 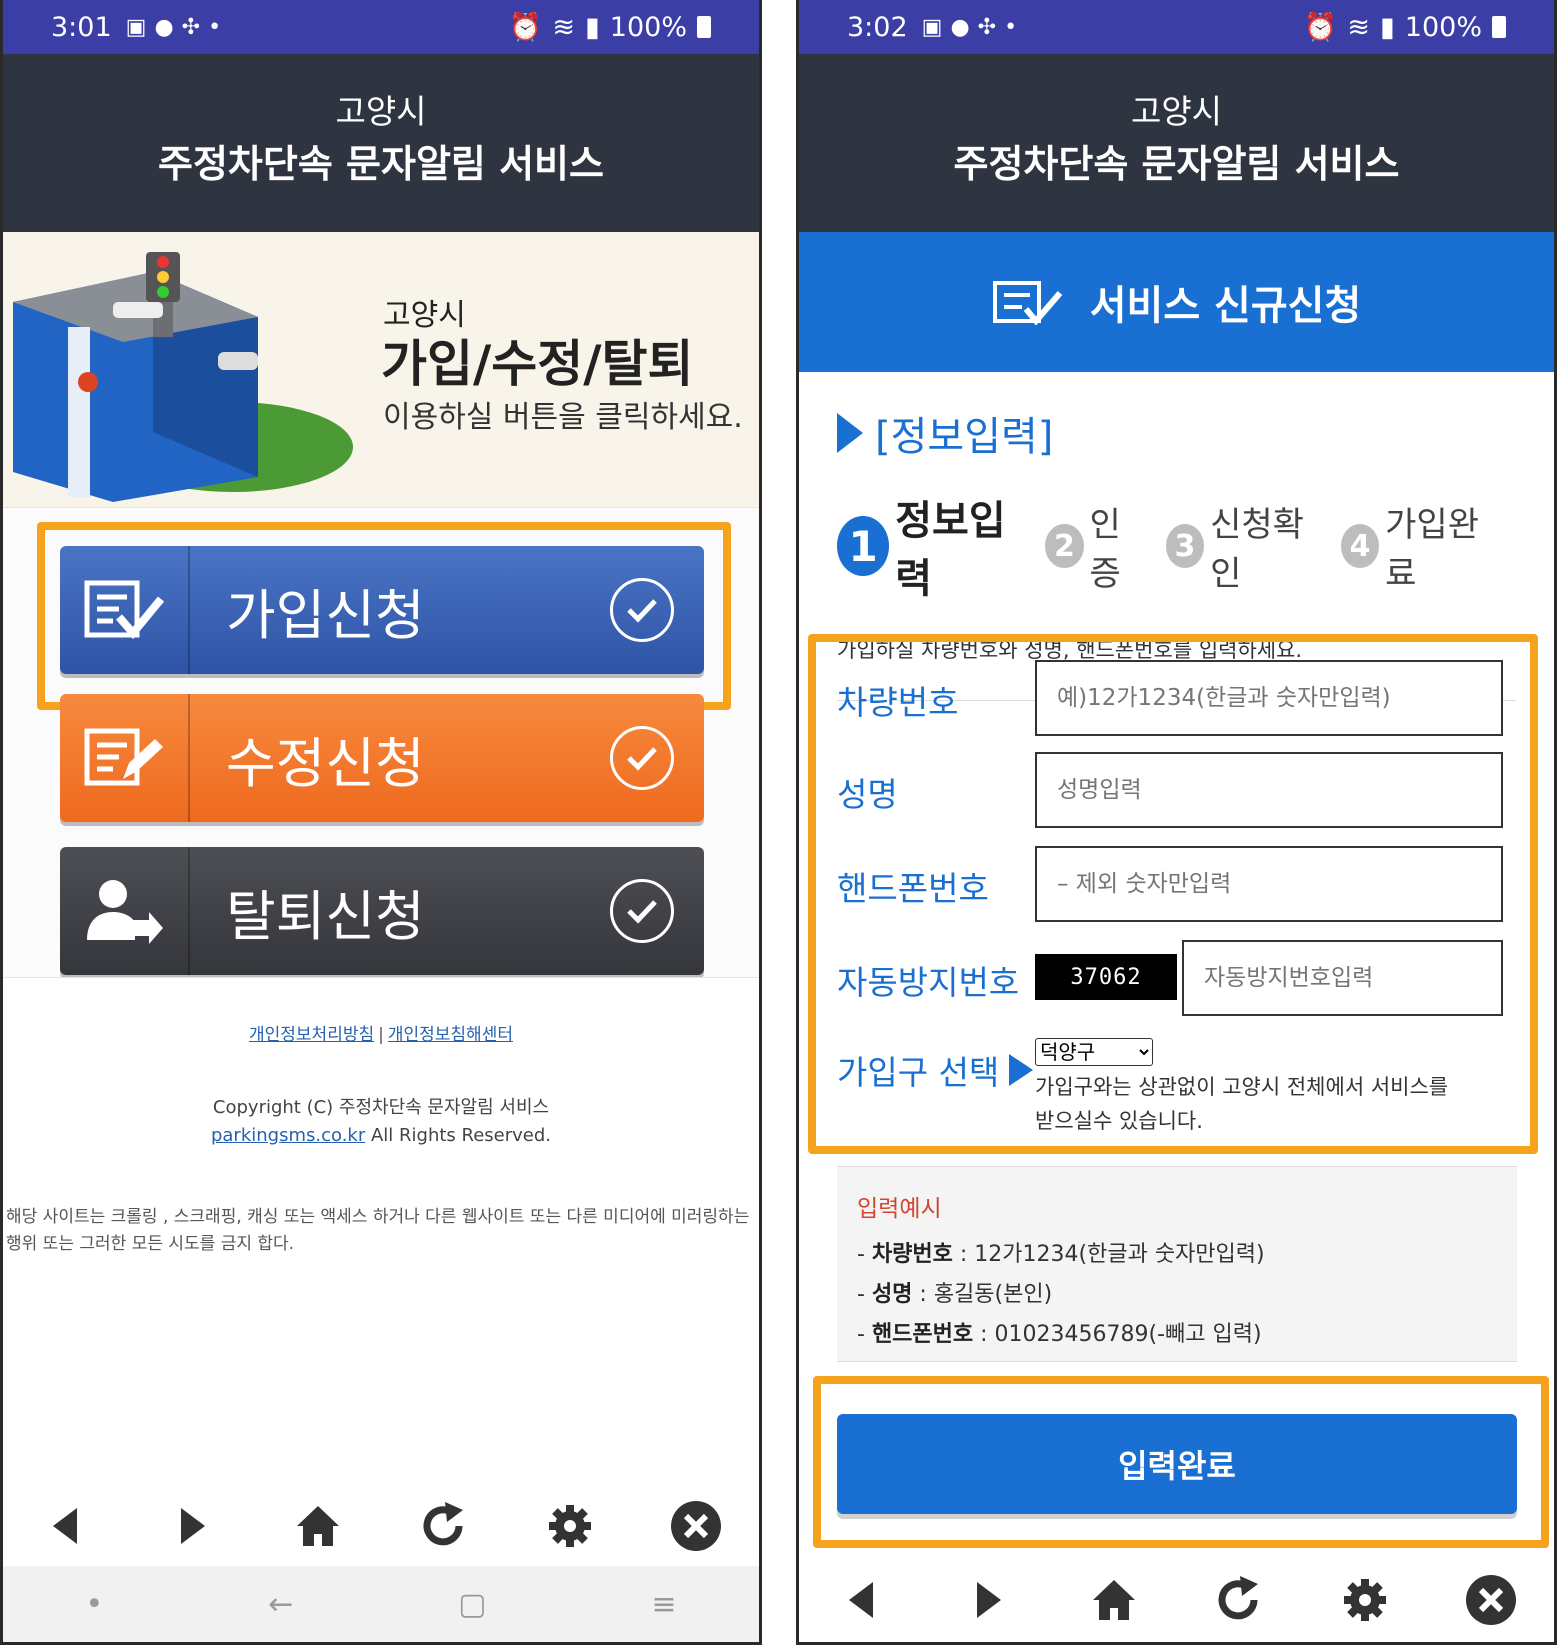 What do you see at coordinates (325, 916) in the screenshot?
I see `leave-request-label: 탈퇴신청` at bounding box center [325, 916].